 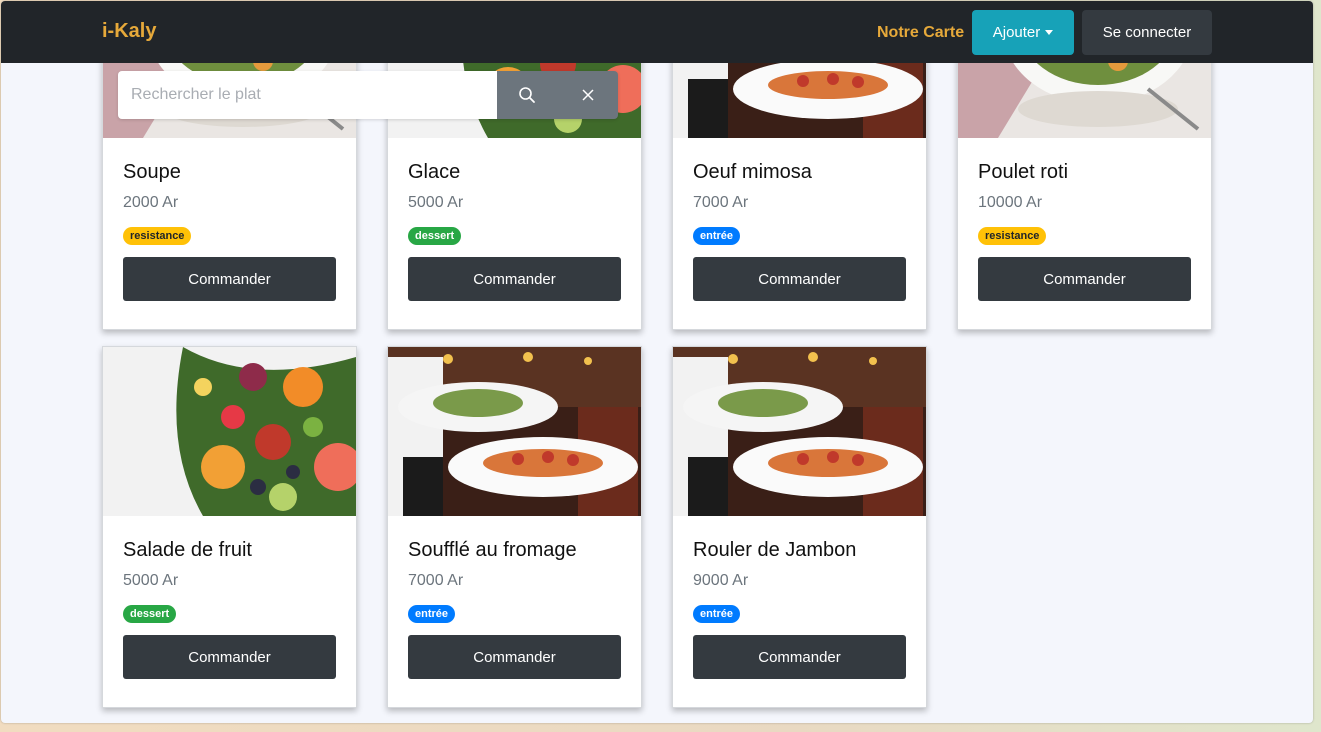 What do you see at coordinates (657, 32) in the screenshot?
I see `top-navbar: i-Kaly Notre Carte Ajouter Se connecter` at bounding box center [657, 32].